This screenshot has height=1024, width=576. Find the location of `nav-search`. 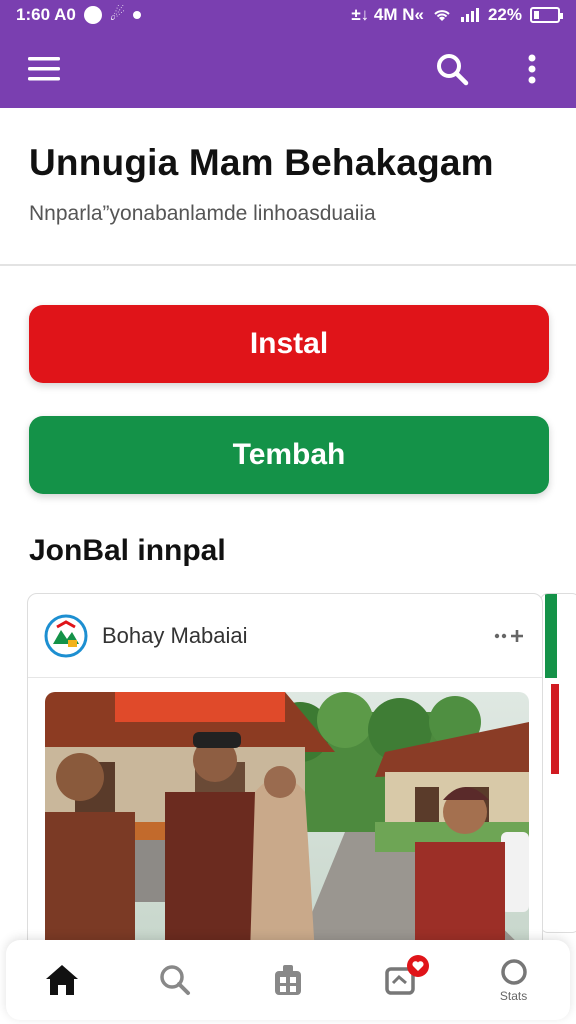

nav-search is located at coordinates (175, 980).